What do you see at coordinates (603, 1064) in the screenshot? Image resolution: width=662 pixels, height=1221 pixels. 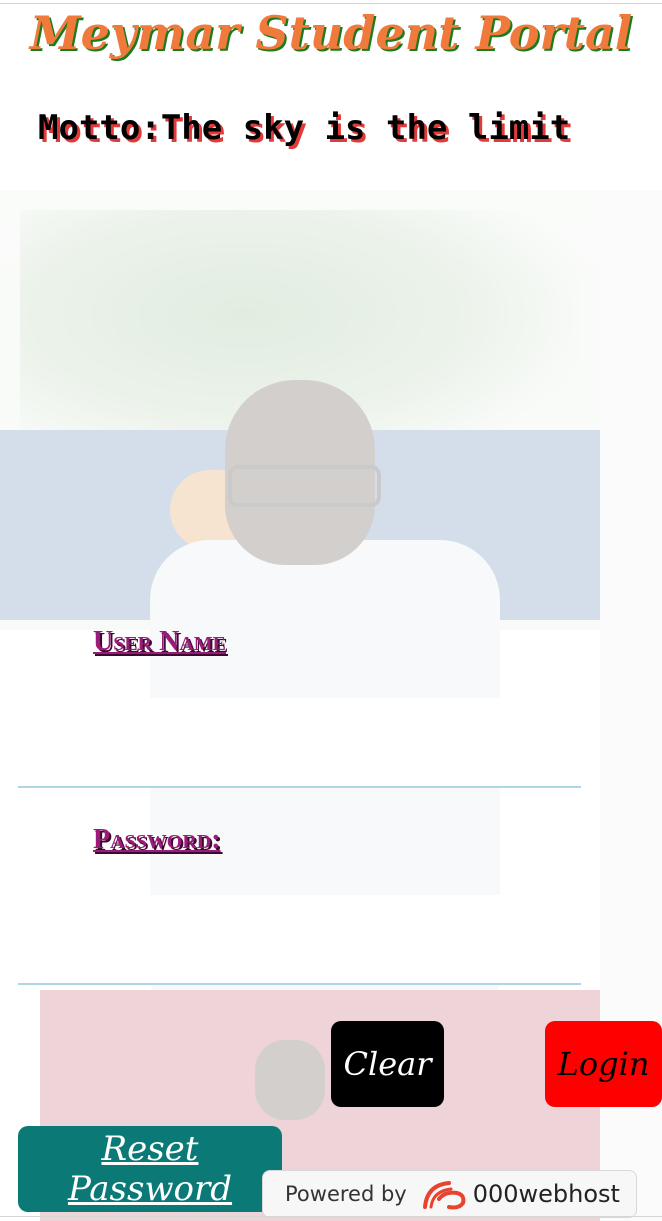 I see `login-button: Login` at bounding box center [603, 1064].